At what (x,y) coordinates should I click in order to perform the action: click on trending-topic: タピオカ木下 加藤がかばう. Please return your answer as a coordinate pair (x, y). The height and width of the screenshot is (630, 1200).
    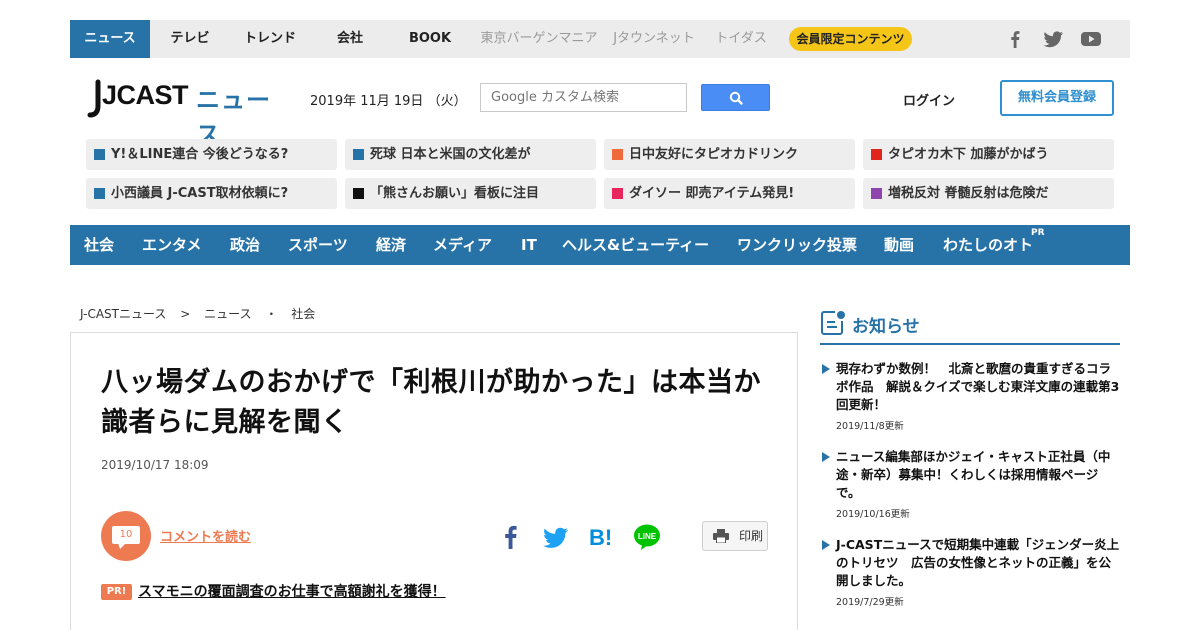
    Looking at the image, I should click on (988, 154).